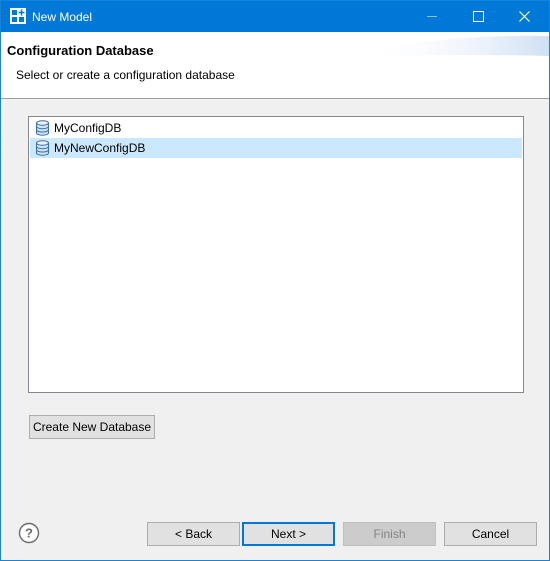 This screenshot has height=561, width=550. Describe the element at coordinates (276, 128) in the screenshot. I see `list-item-myconfigdb: MyConfigDB` at that location.